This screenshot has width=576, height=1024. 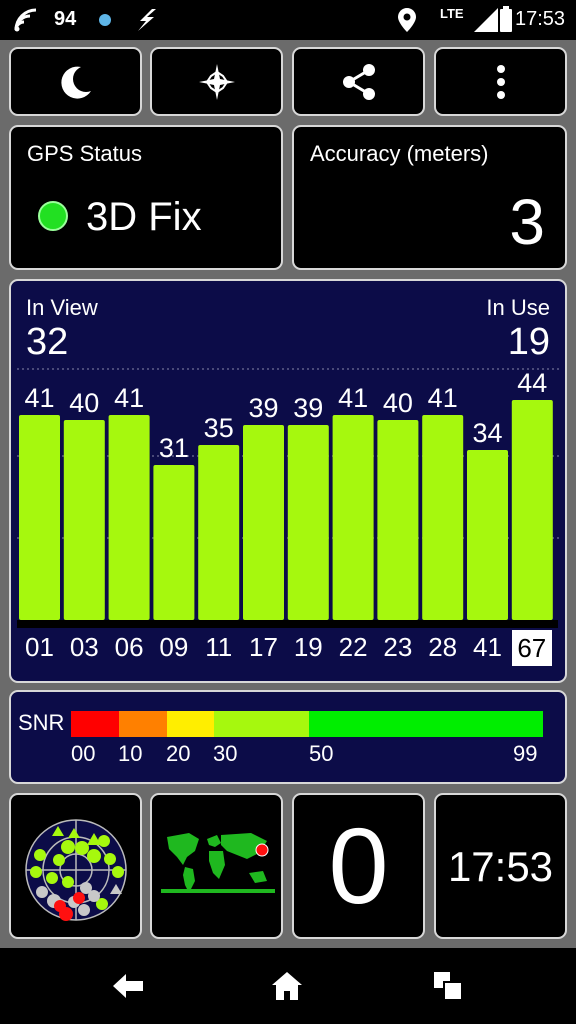 What do you see at coordinates (353, 647) in the screenshot?
I see `prn-label: 22` at bounding box center [353, 647].